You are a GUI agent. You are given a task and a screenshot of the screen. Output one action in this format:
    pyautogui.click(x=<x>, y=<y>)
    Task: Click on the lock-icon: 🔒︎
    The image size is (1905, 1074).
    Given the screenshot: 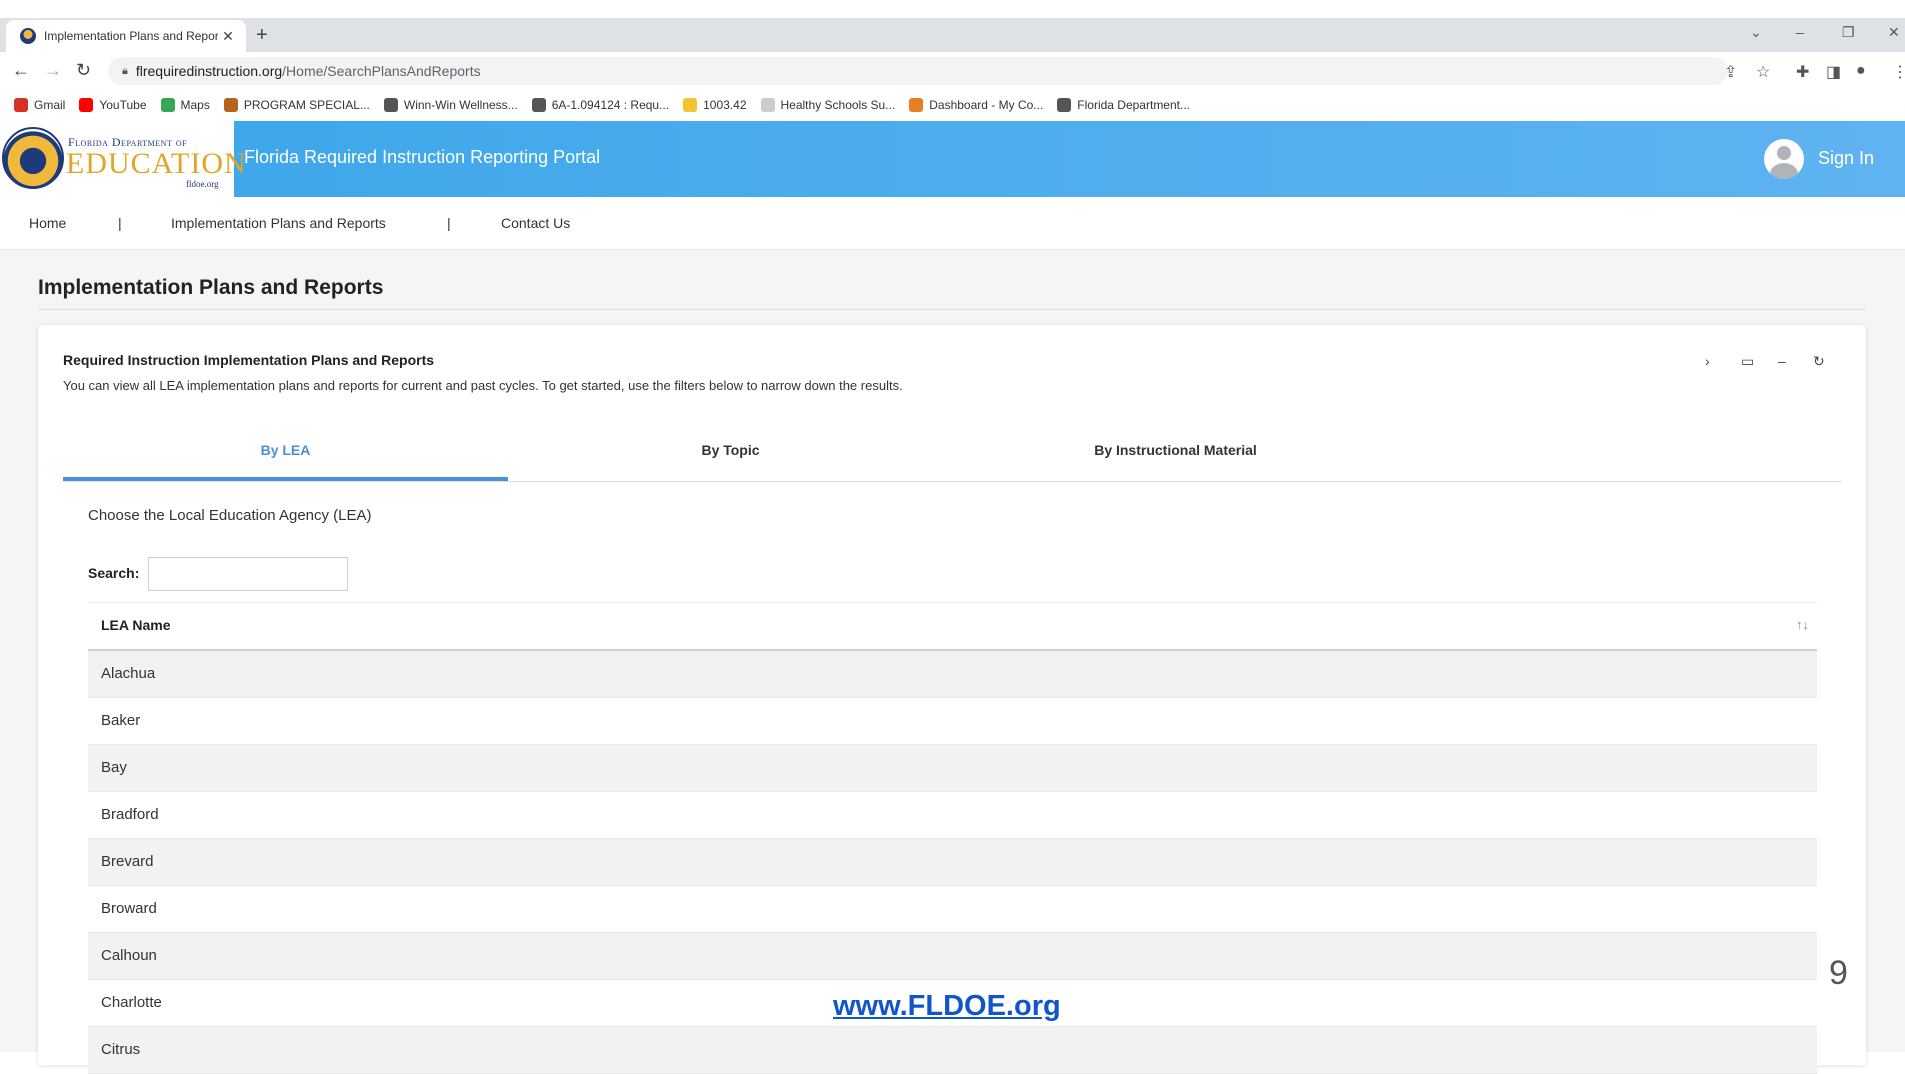 What is the action you would take?
    pyautogui.click(x=125, y=70)
    